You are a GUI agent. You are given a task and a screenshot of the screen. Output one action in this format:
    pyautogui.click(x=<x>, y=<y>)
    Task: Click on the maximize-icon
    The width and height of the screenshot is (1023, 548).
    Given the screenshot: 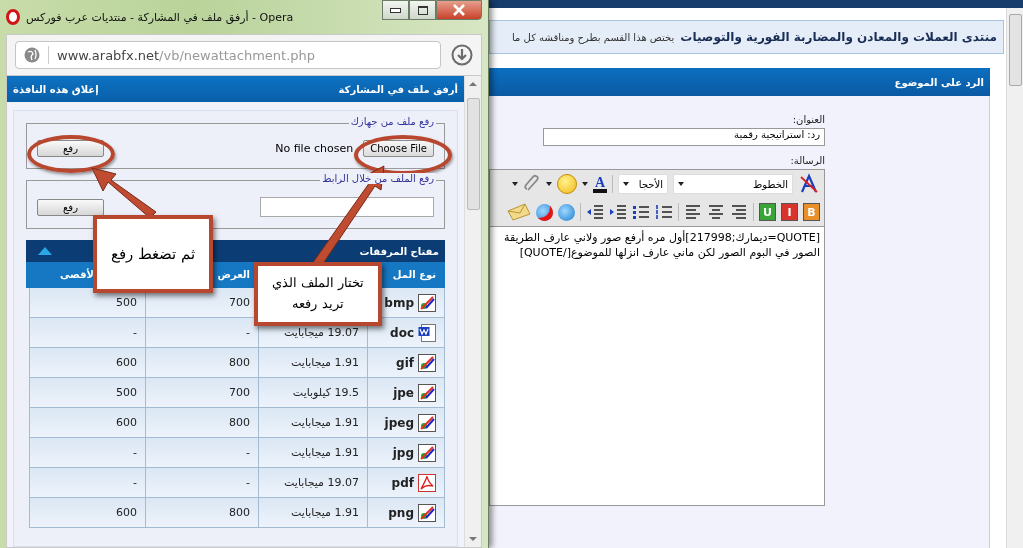 What is the action you would take?
    pyautogui.click(x=422, y=10)
    